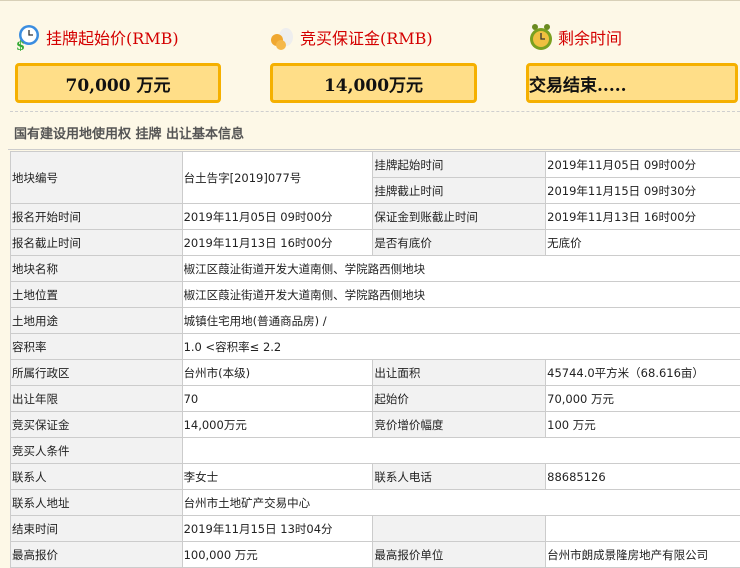  I want to click on remaining-header: 剩余时间, so click(575, 37).